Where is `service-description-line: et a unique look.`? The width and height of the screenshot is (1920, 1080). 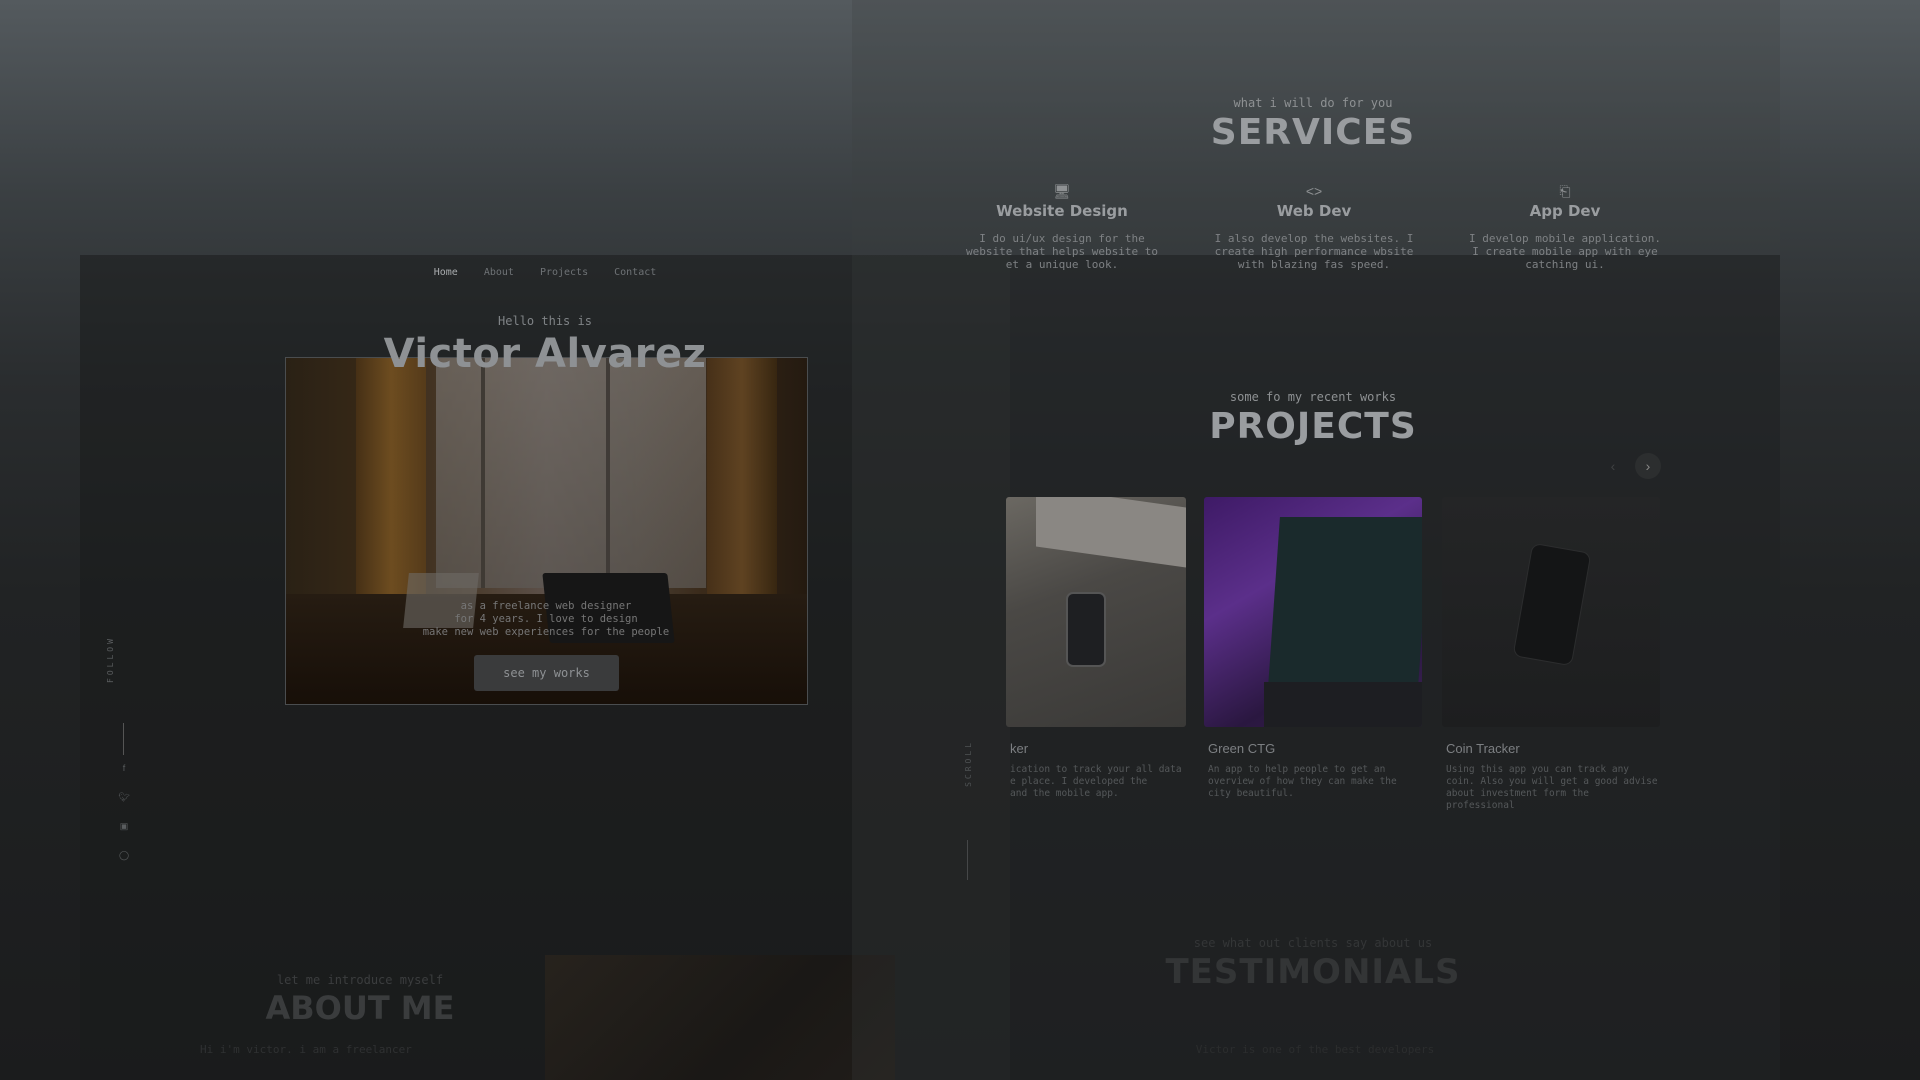 service-description-line: et a unique look. is located at coordinates (1062, 264).